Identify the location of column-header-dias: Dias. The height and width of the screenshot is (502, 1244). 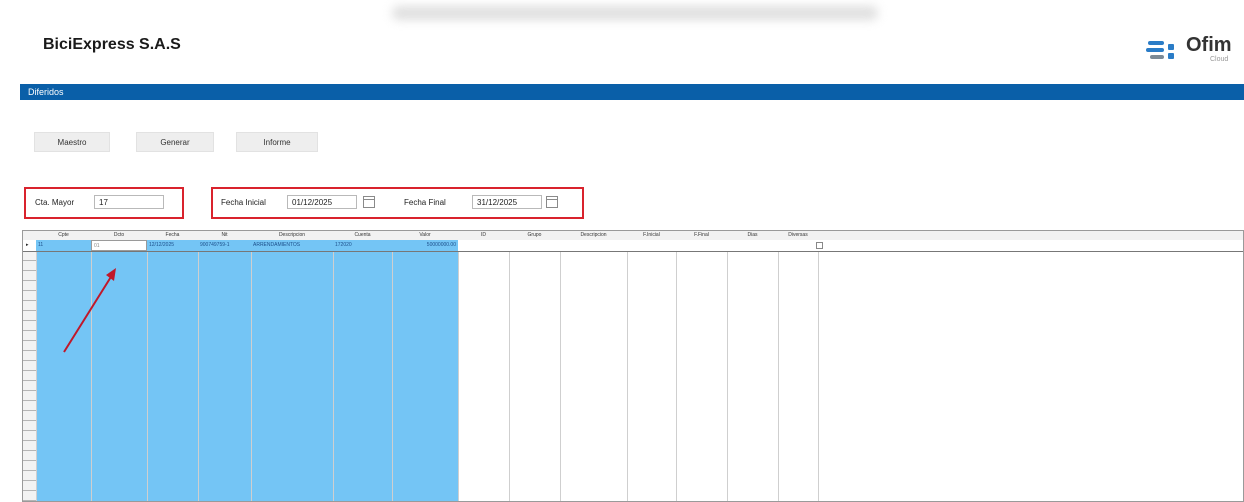
(752, 235).